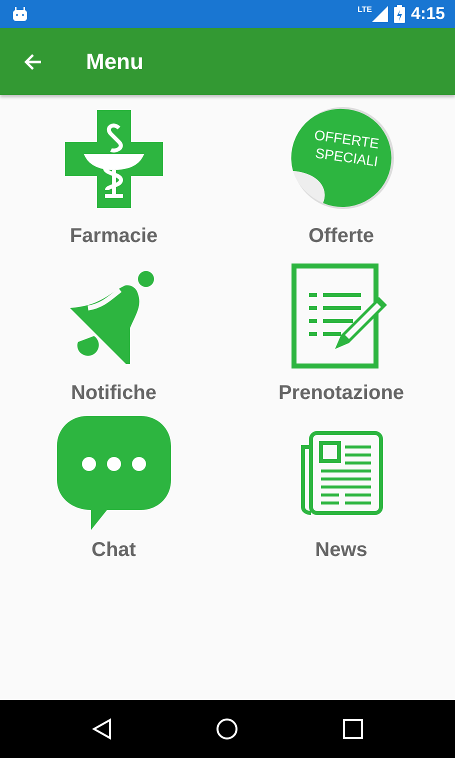 This screenshot has width=455, height=758. Describe the element at coordinates (399, 14) in the screenshot. I see `battery-icon` at that location.